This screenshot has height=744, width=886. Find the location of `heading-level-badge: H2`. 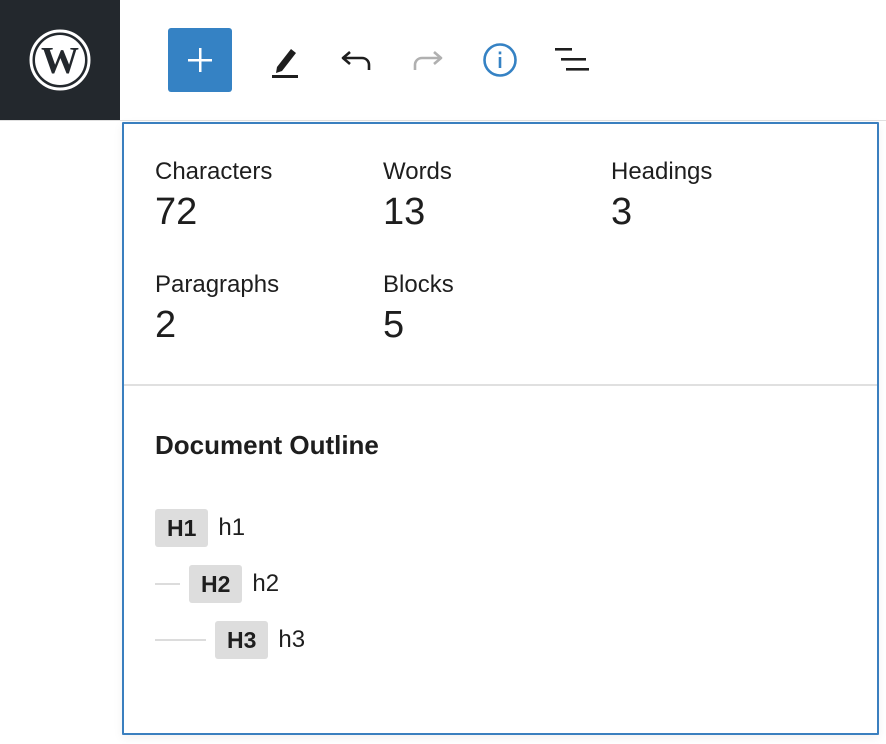

heading-level-badge: H2 is located at coordinates (216, 584).